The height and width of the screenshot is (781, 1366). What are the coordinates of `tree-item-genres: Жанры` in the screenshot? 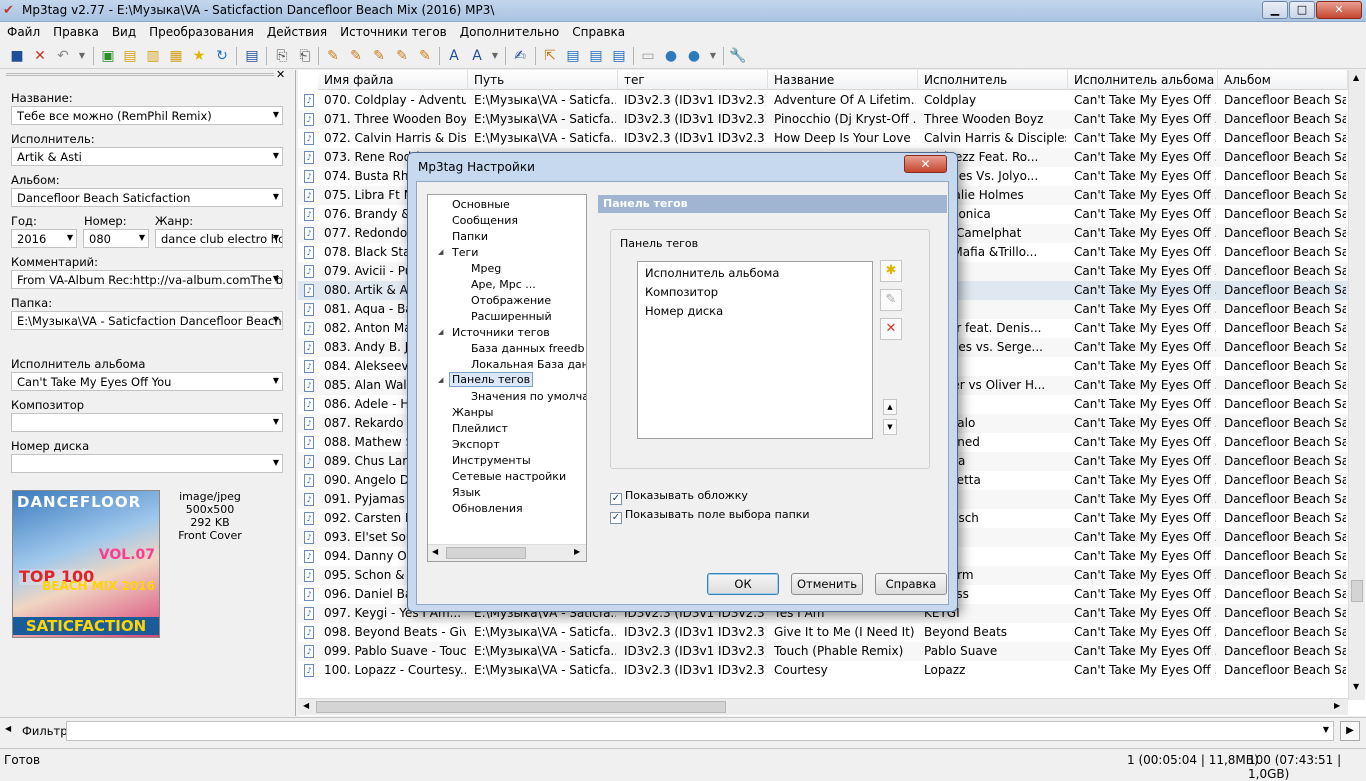 It's located at (472, 412).